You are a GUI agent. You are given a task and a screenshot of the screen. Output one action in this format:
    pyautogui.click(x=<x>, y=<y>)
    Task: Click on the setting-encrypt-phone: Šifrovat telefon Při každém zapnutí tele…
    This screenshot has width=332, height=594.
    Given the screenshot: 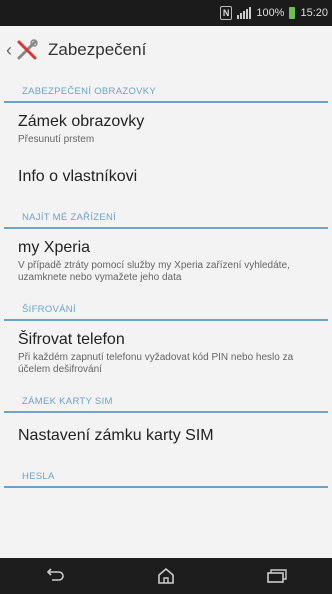 What is the action you would take?
    pyautogui.click(x=166, y=352)
    